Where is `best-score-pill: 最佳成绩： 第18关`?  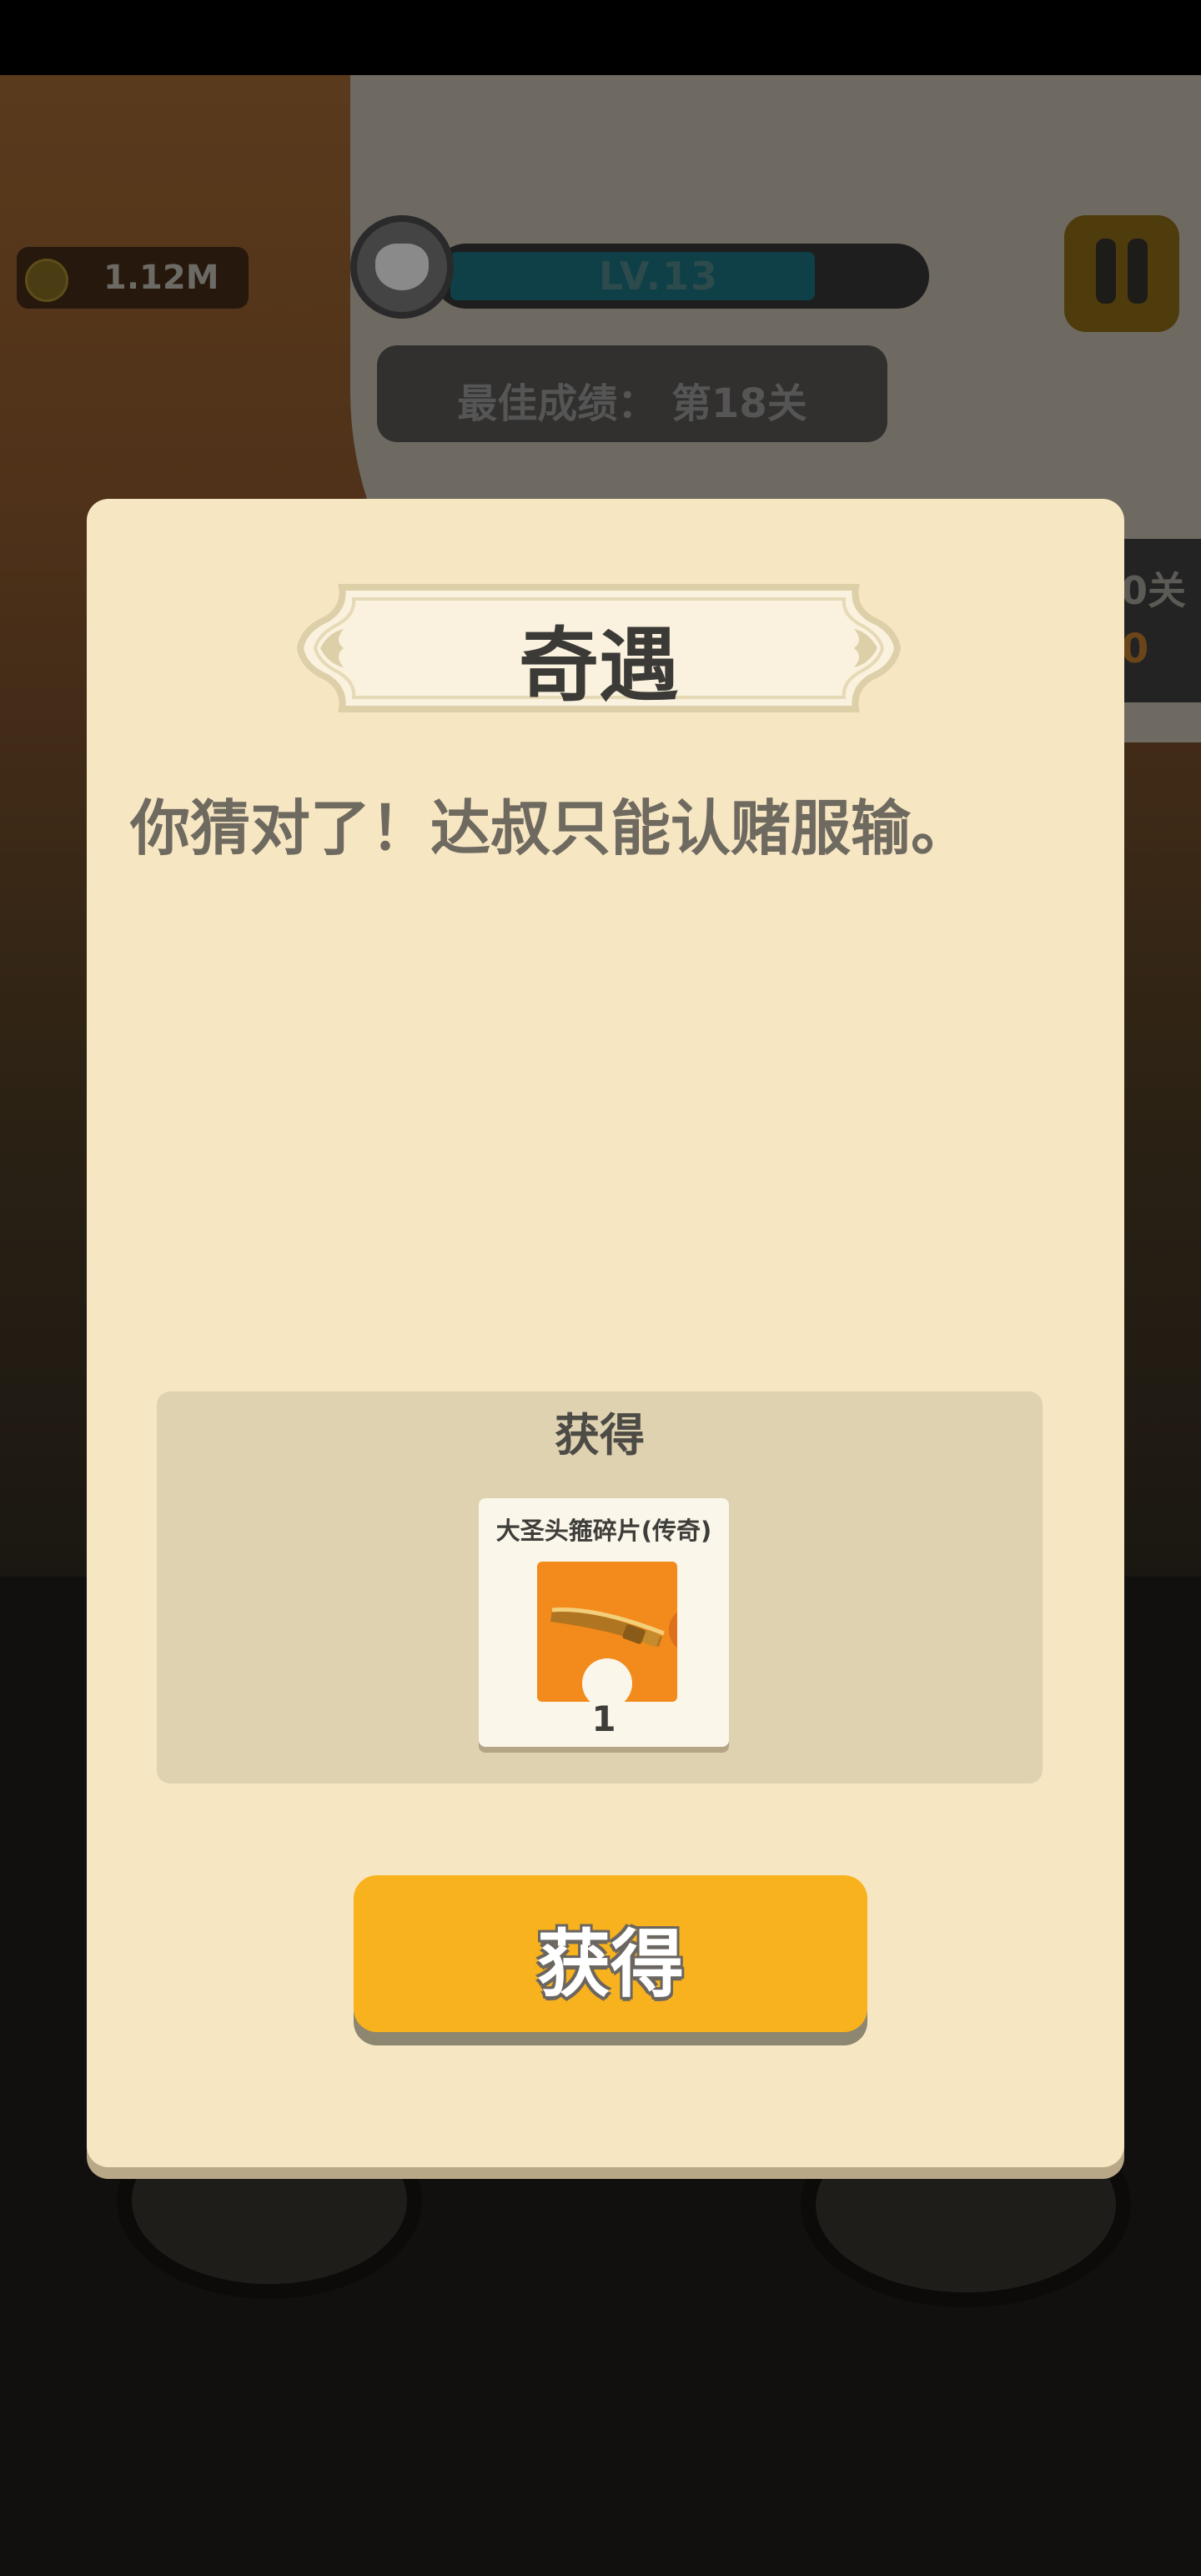
best-score-pill: 最佳成绩： 第18关 is located at coordinates (632, 393).